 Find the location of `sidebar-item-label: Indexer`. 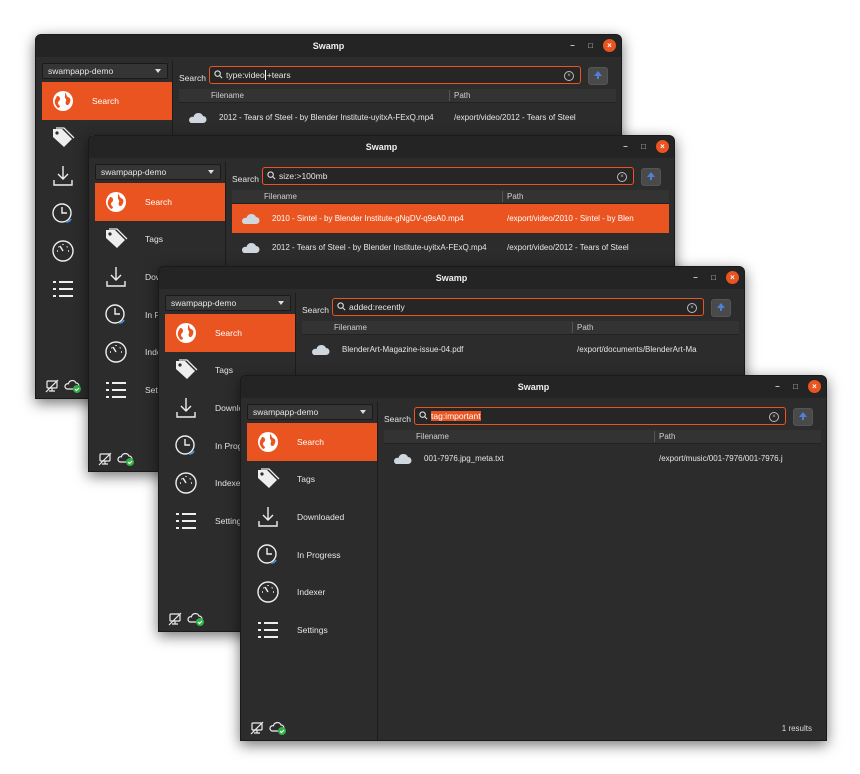

sidebar-item-label: Indexer is located at coordinates (311, 592).